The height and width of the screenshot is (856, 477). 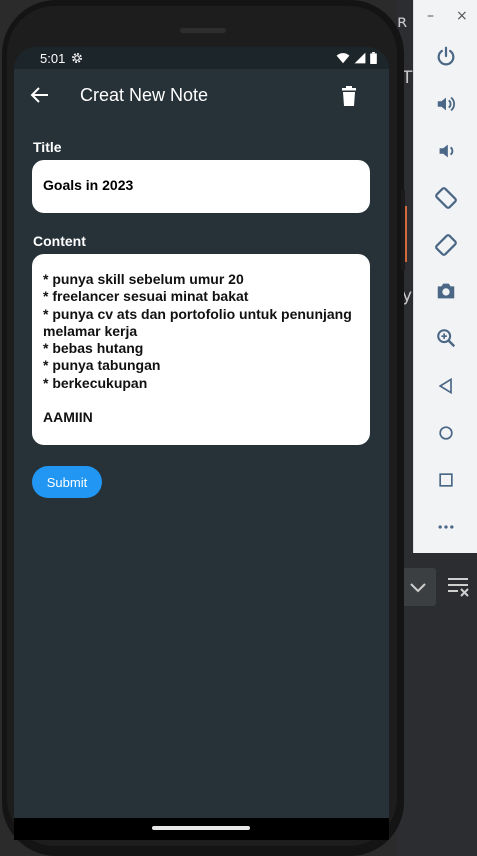 I want to click on zoom-button, so click(x=446, y=338).